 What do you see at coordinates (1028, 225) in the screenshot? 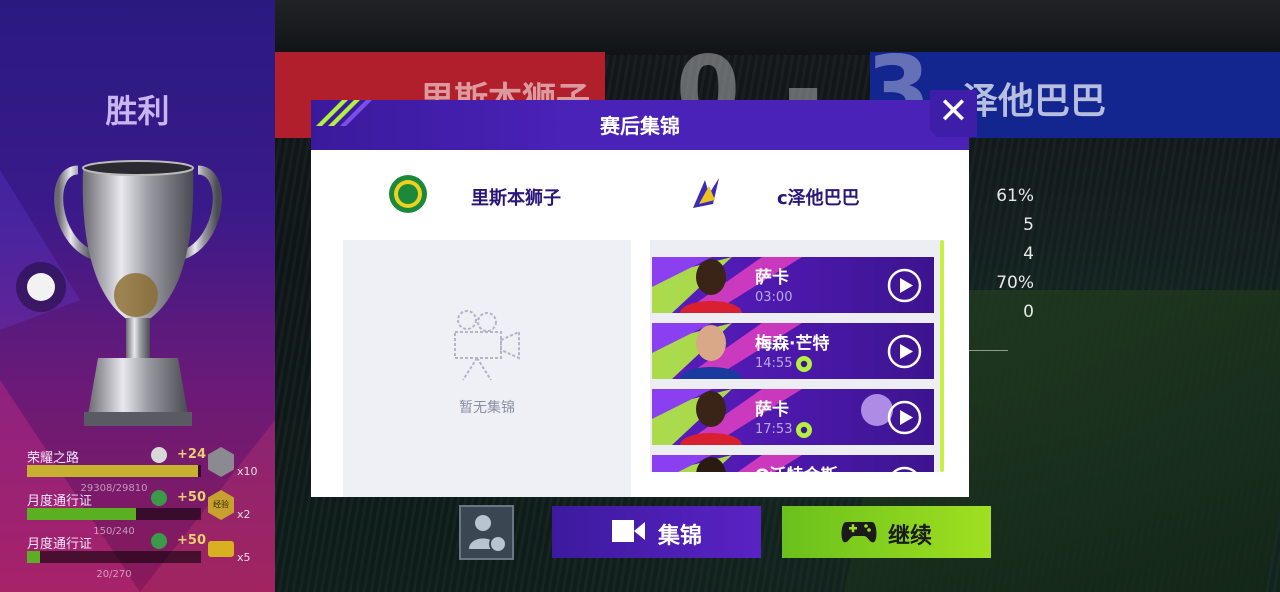
I see `stat-value: 5` at bounding box center [1028, 225].